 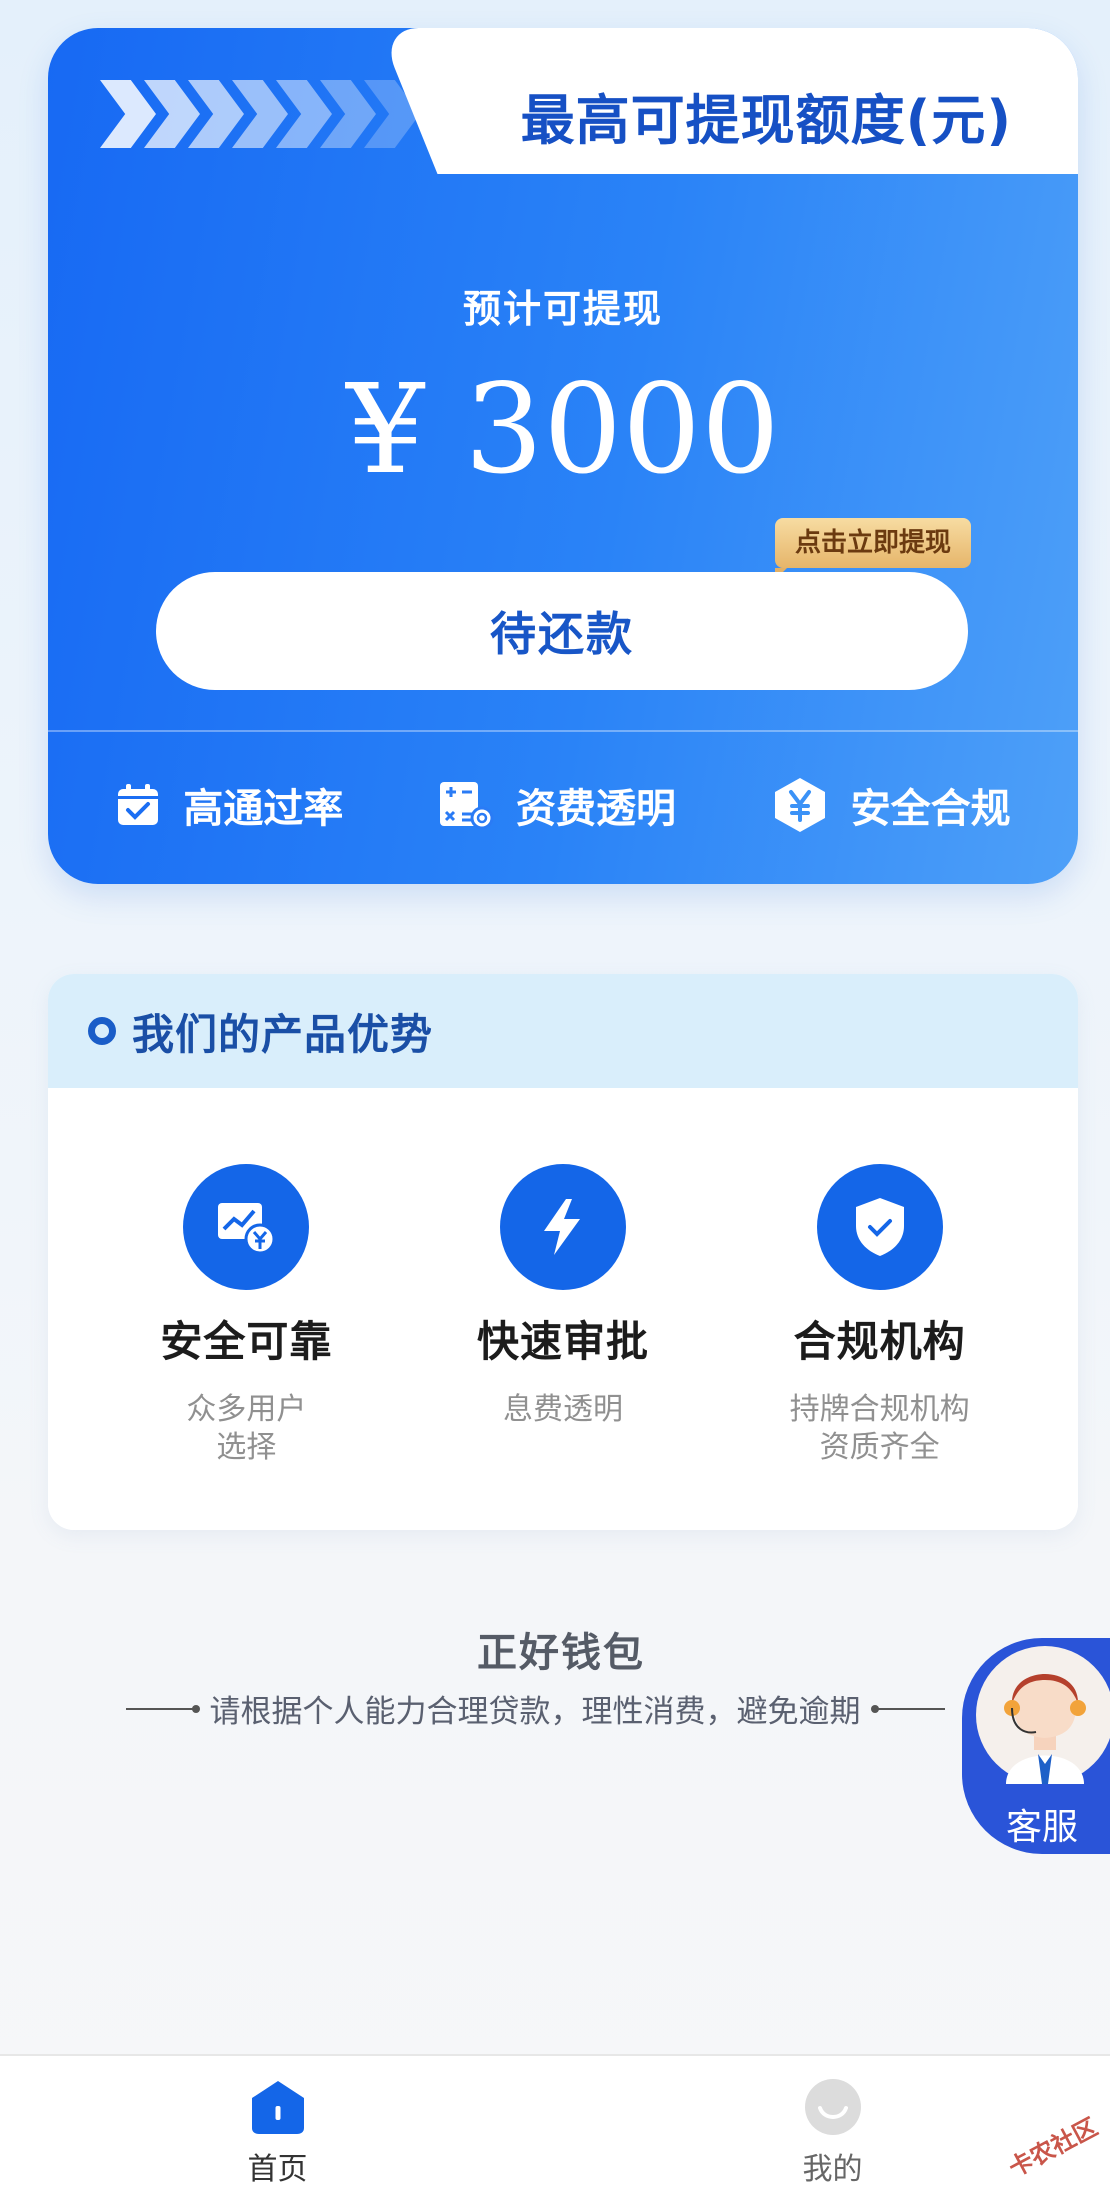 What do you see at coordinates (880, 1429) in the screenshot?
I see `advantage-desc: 持牌合规机构 资质齐全` at bounding box center [880, 1429].